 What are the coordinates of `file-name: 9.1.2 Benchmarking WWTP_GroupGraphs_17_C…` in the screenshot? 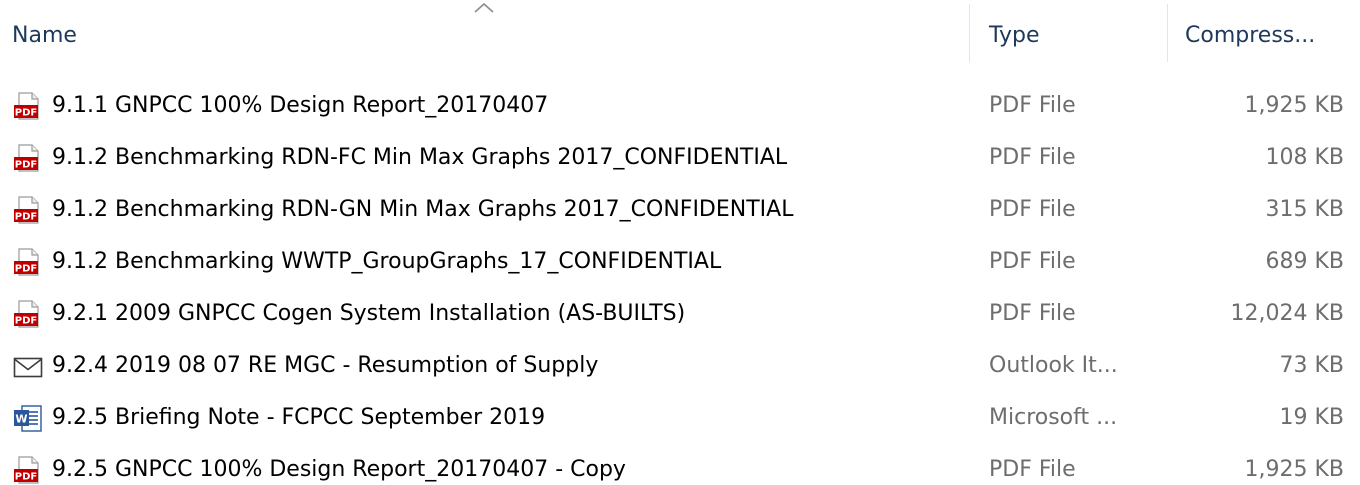 It's located at (387, 261).